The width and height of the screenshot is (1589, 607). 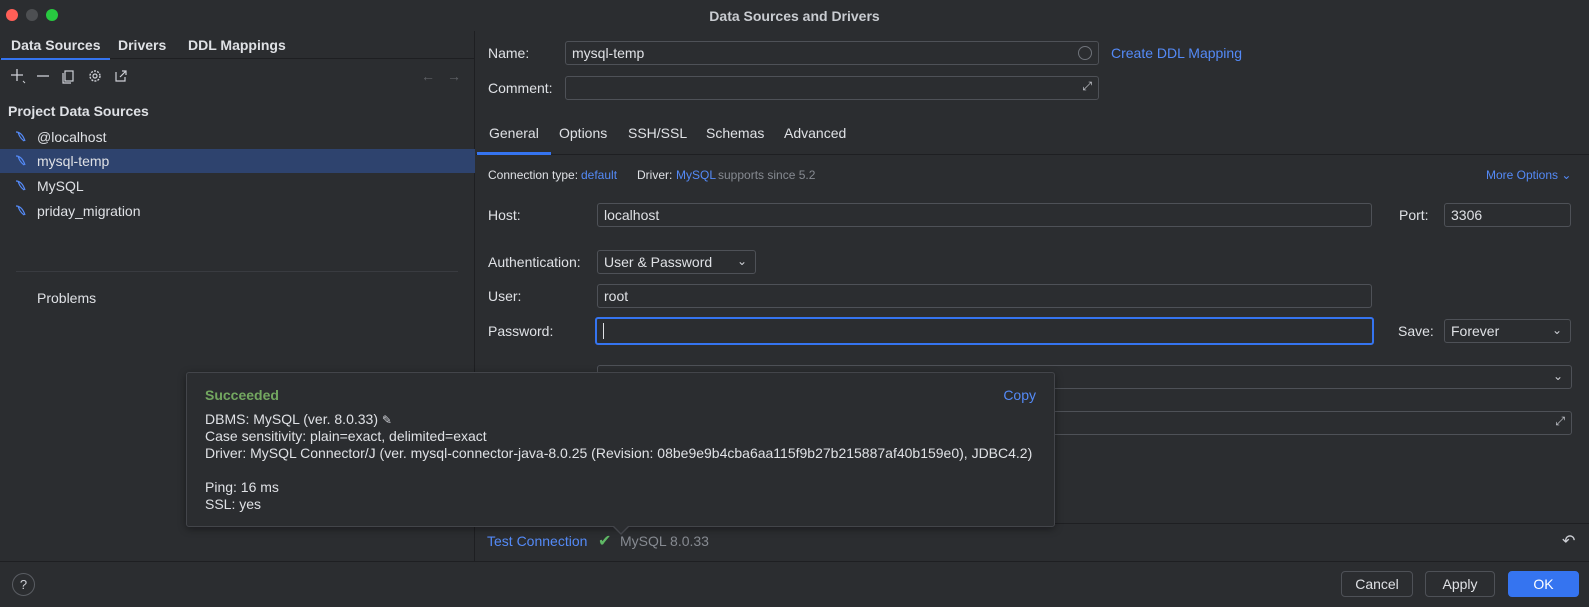 I want to click on data-source-item-mysql-temp: mysql-temp, so click(x=237, y=161).